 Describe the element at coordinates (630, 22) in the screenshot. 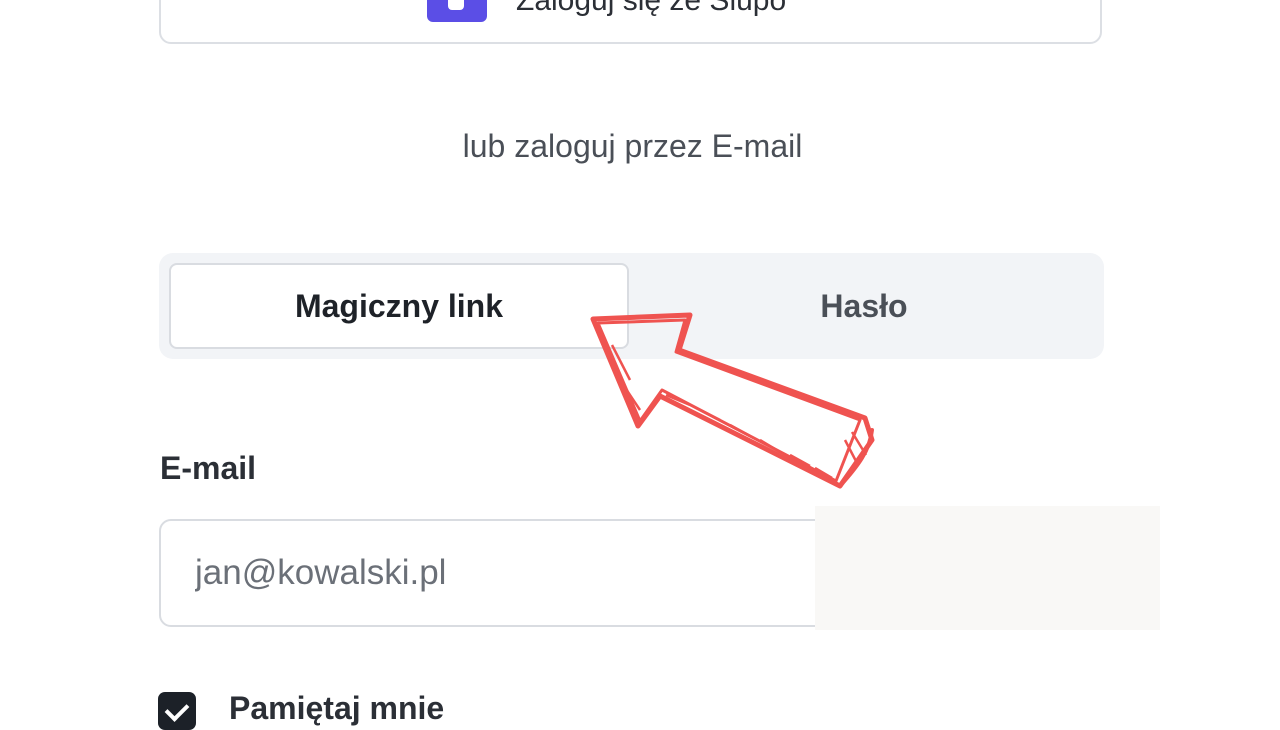

I see `sso-login-button: Zaloguj się ze Slupo` at that location.